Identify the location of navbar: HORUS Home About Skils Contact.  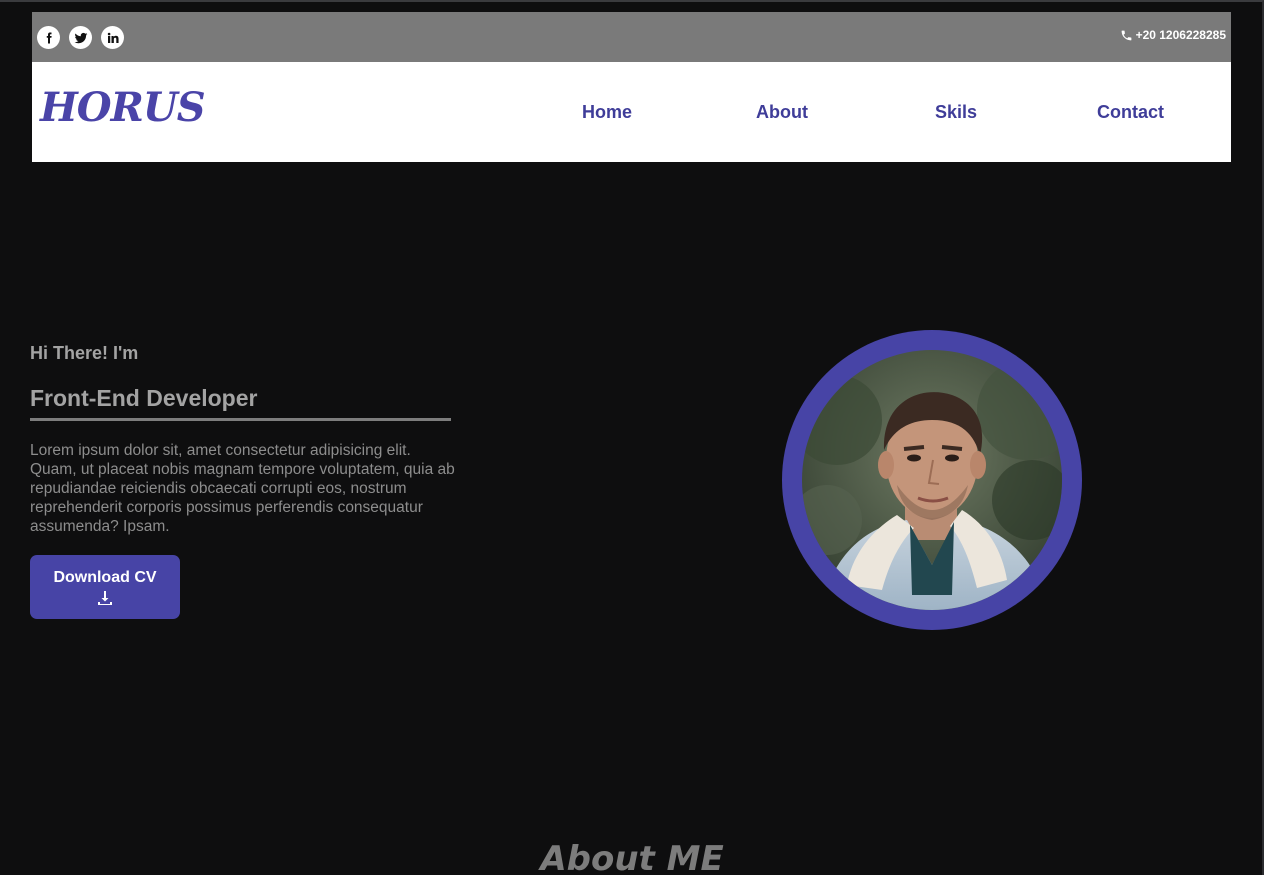
(631, 112).